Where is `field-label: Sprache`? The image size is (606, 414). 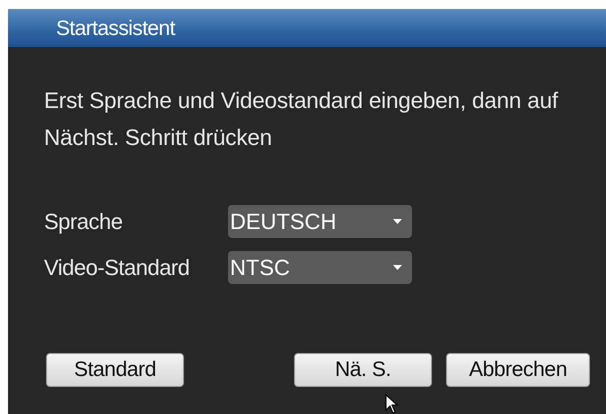 field-label: Sprache is located at coordinates (84, 221).